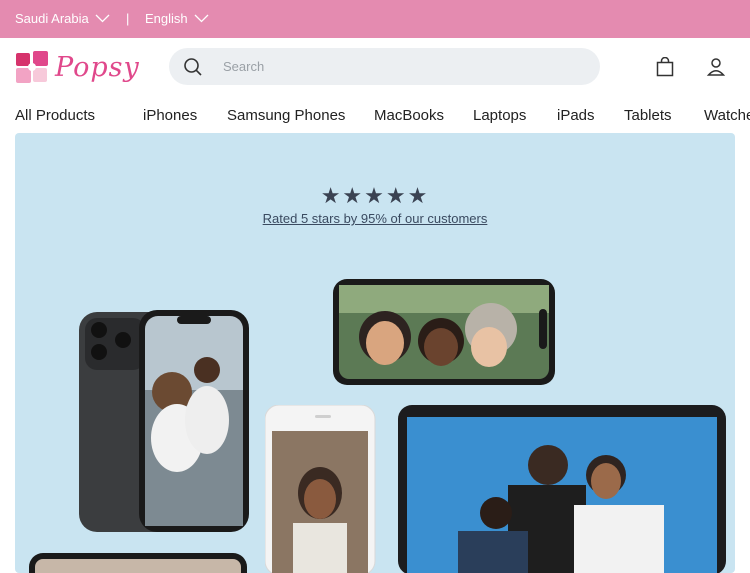  Describe the element at coordinates (320, 489) in the screenshot. I see `iphone-se-image` at that location.